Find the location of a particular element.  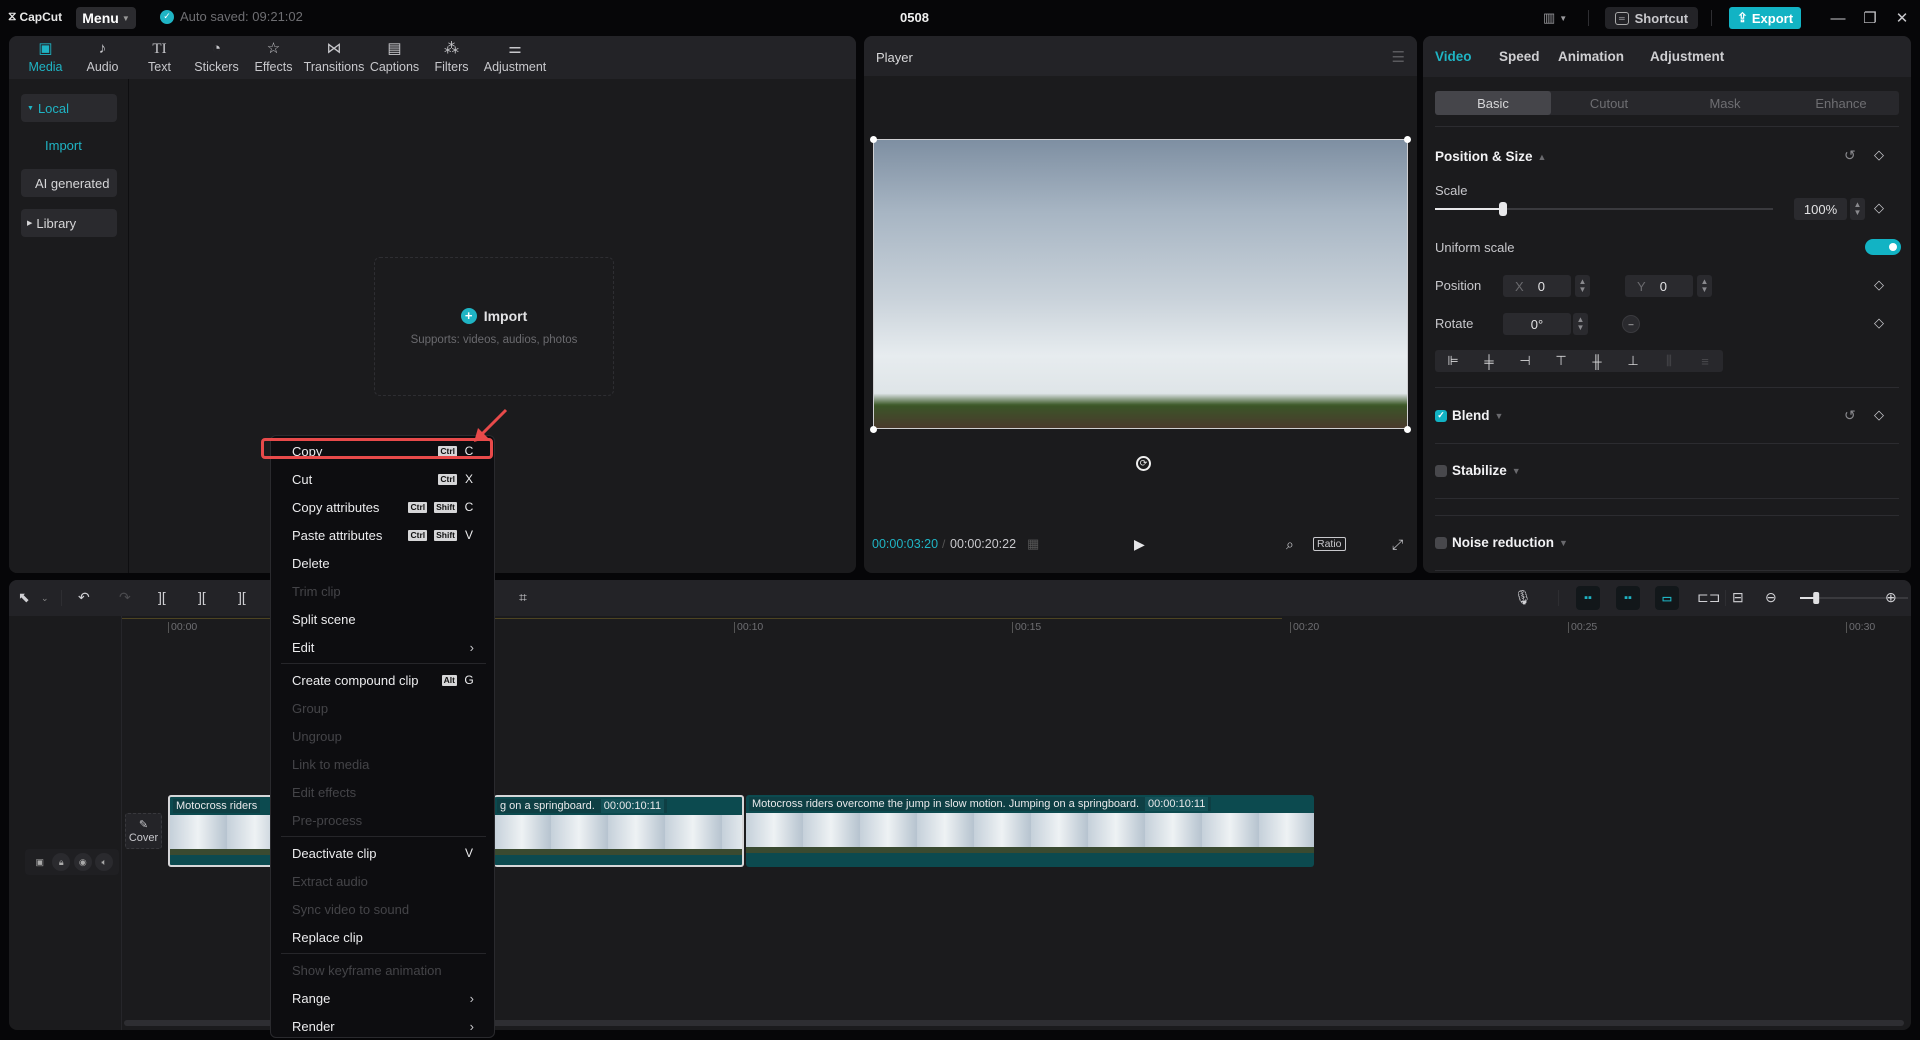

menu-item-paste-attributes: Paste attributes Ctrl Shift V is located at coordinates (383, 535).